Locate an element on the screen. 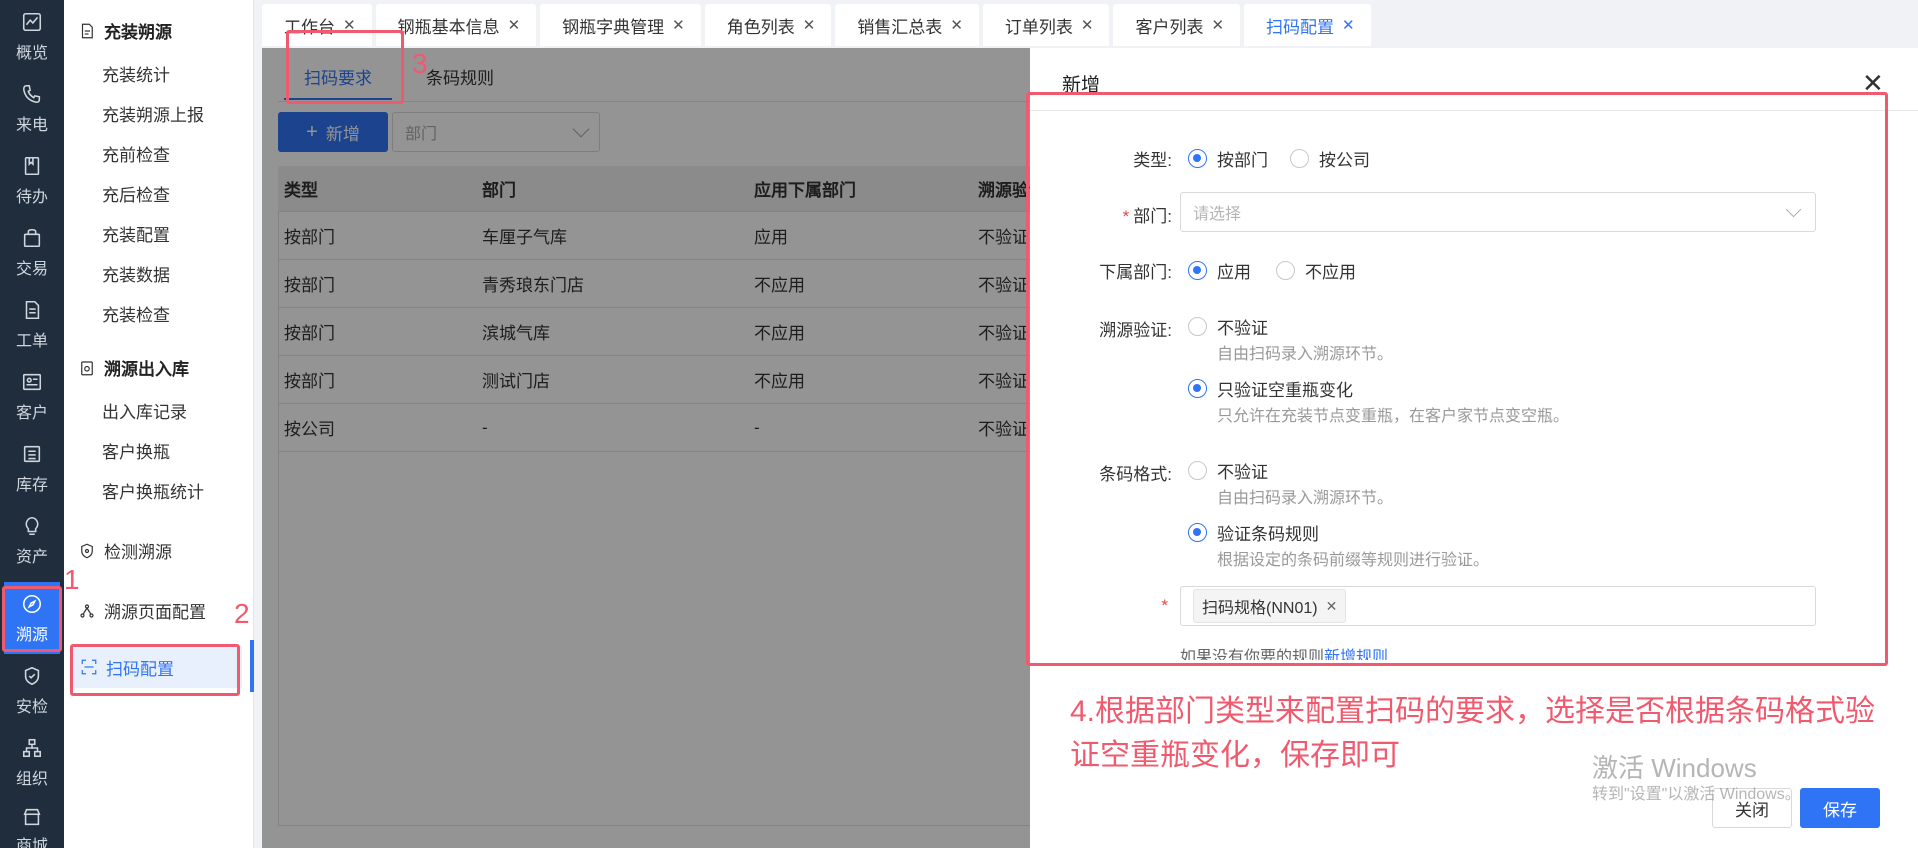 The image size is (1918, 848). menu-group-inout: 溯源出入库 is located at coordinates (133, 367).